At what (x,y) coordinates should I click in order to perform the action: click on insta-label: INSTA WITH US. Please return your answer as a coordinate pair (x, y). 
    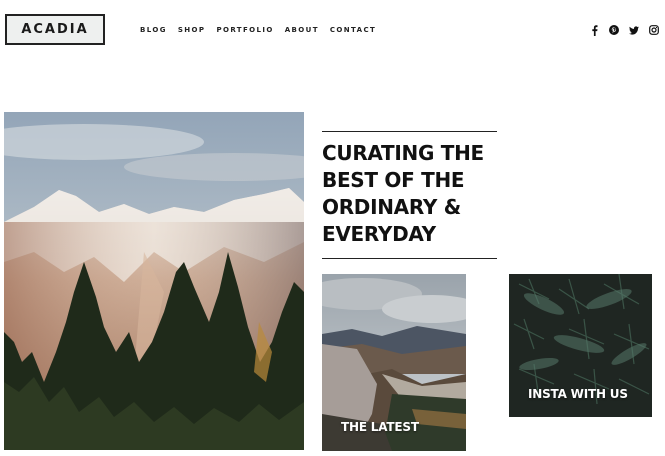
    Looking at the image, I should click on (578, 394).